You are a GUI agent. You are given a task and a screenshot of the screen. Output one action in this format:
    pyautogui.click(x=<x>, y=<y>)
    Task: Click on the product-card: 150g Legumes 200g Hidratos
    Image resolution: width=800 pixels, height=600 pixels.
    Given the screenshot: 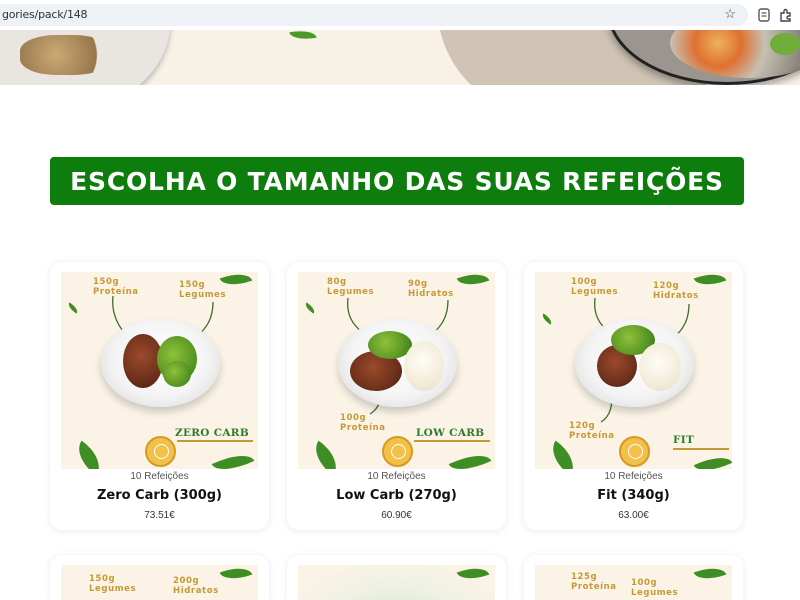 What is the action you would take?
    pyautogui.click(x=159, y=577)
    